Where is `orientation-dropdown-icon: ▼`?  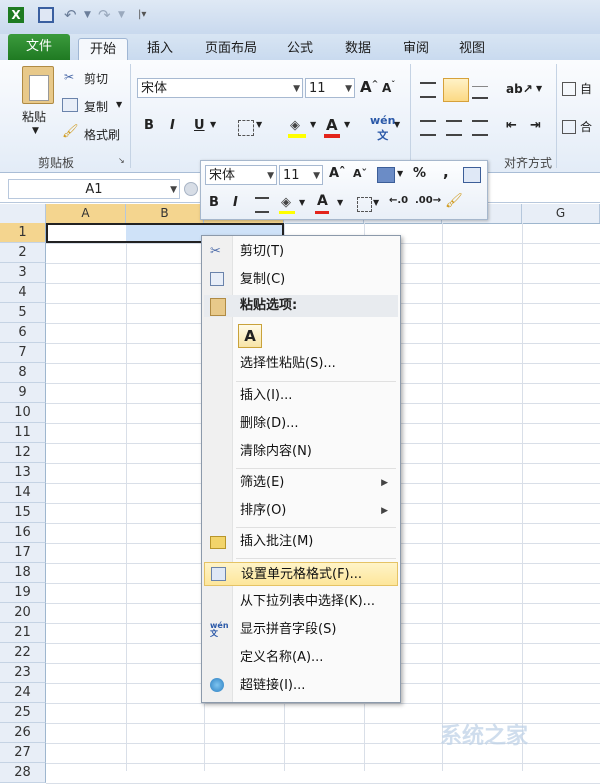
orientation-dropdown-icon: ▼ is located at coordinates (539, 88).